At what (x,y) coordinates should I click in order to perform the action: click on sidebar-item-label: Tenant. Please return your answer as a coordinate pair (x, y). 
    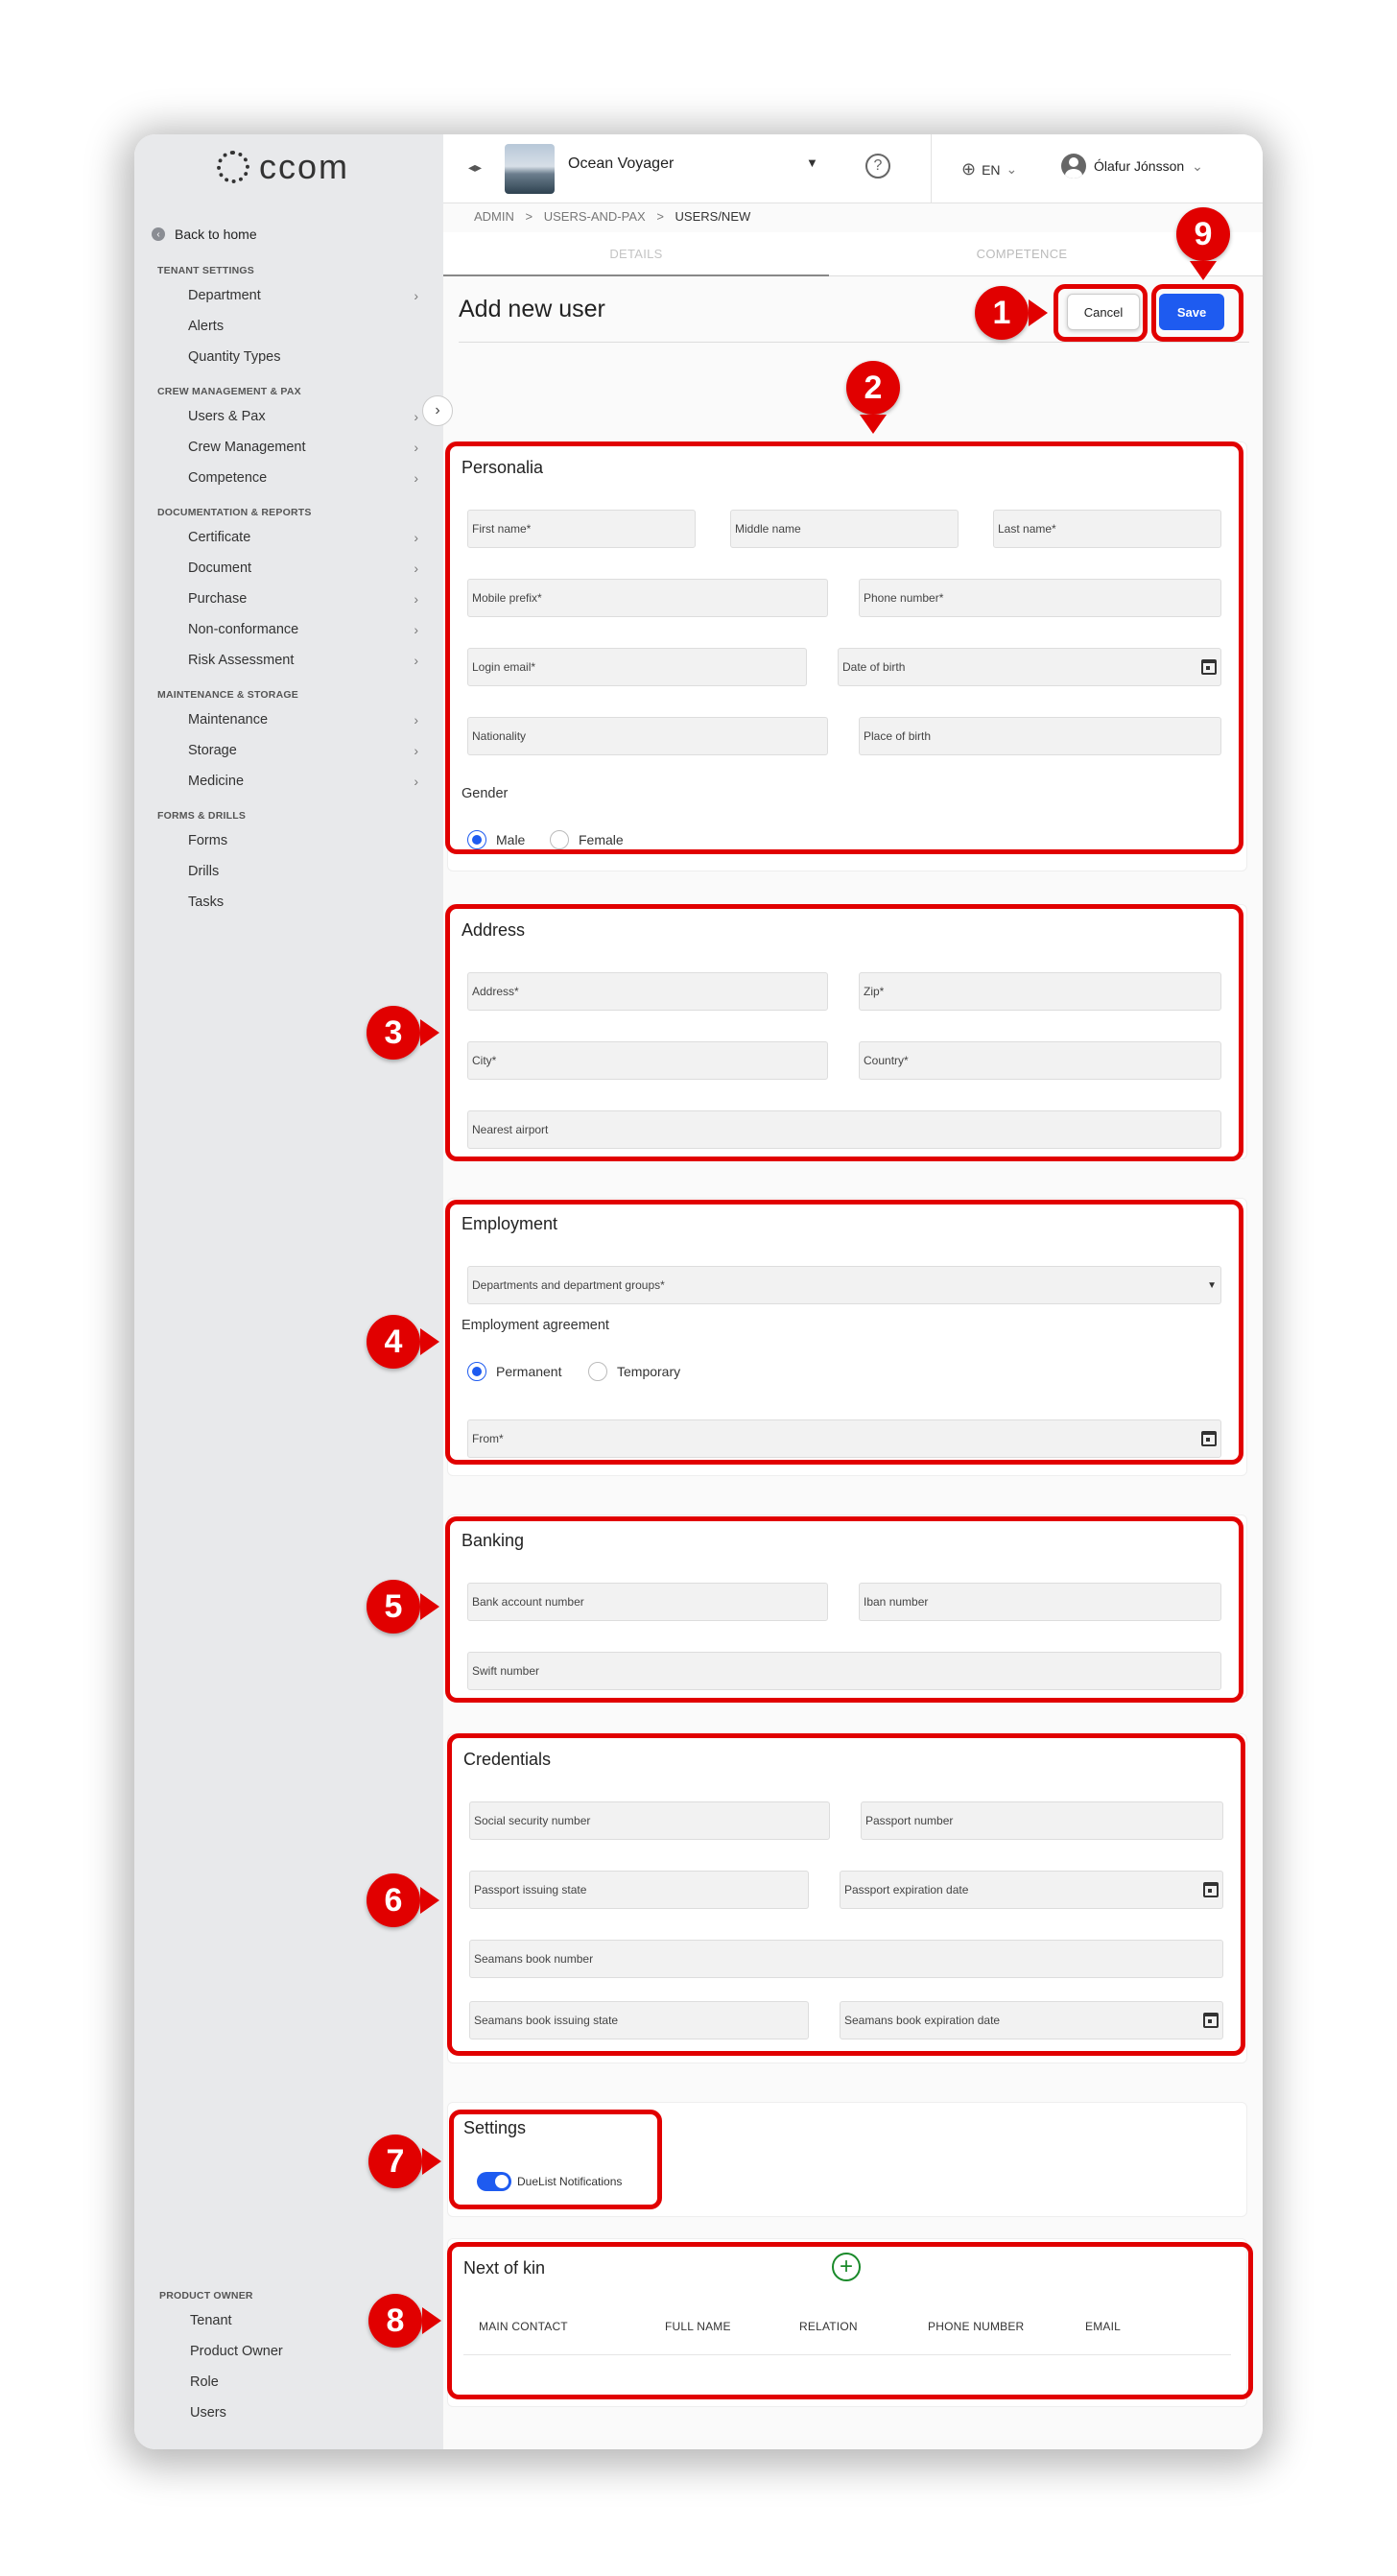
    Looking at the image, I should click on (211, 2320).